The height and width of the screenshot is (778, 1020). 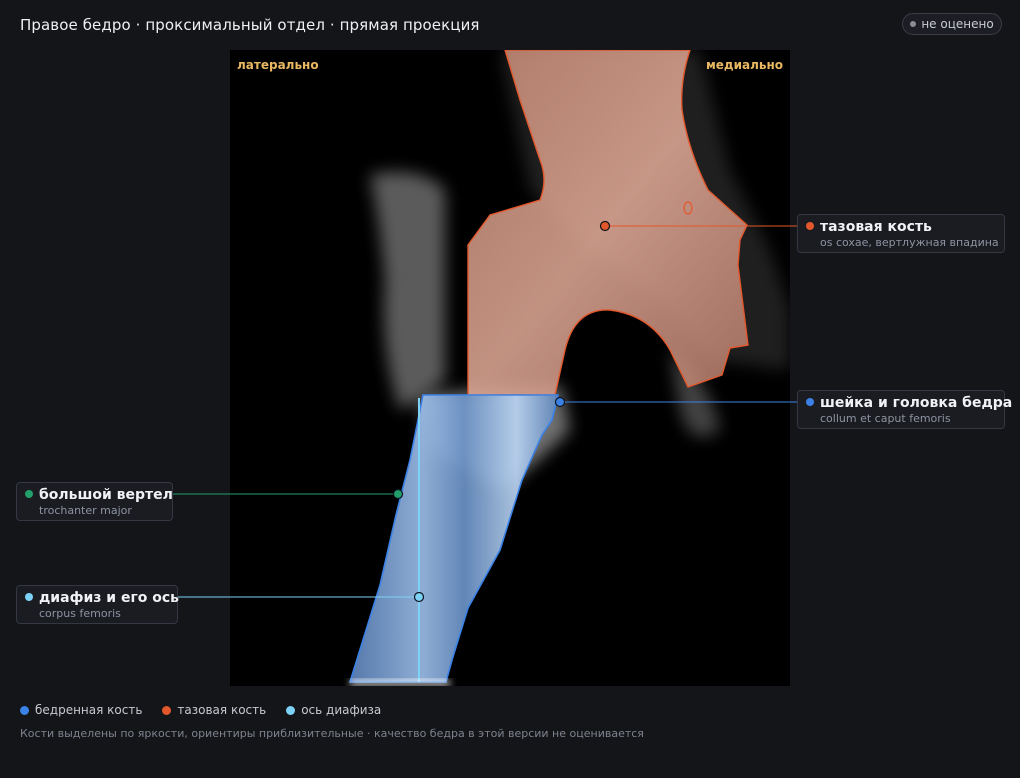 What do you see at coordinates (109, 598) in the screenshot?
I see `callout-shaft-title: диафиз и его ось` at bounding box center [109, 598].